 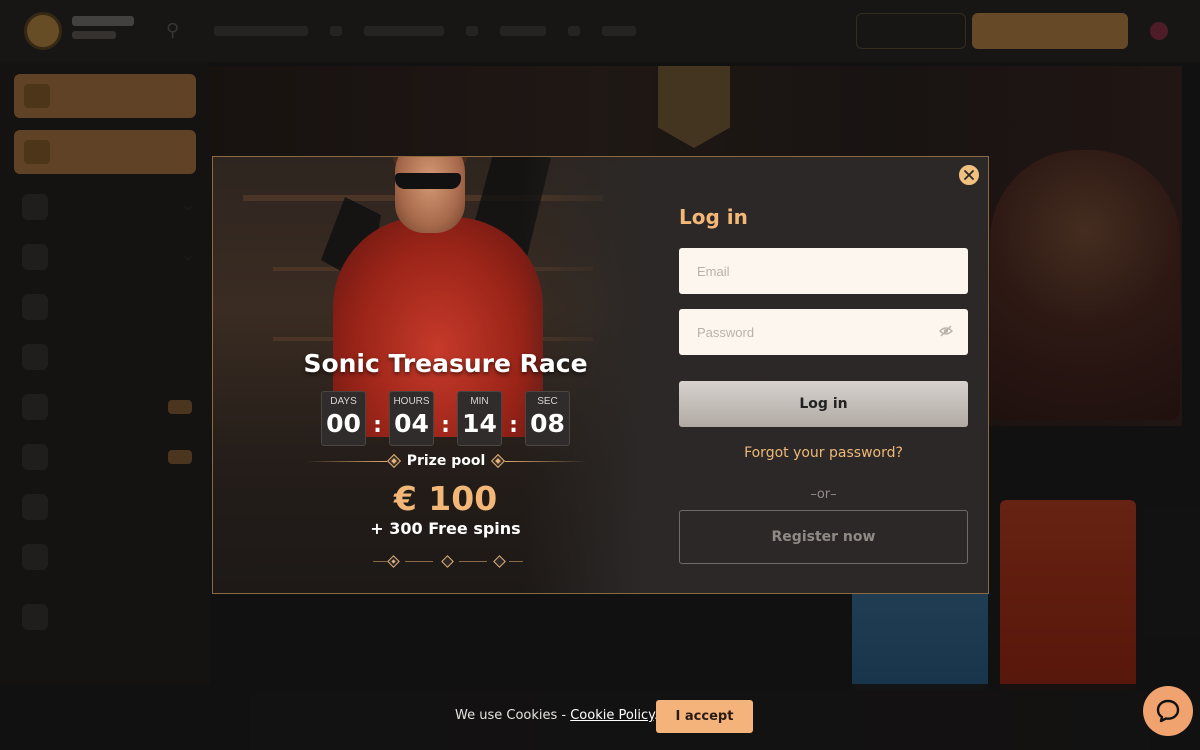 What do you see at coordinates (445, 498) in the screenshot?
I see `prize-amount: € 100` at bounding box center [445, 498].